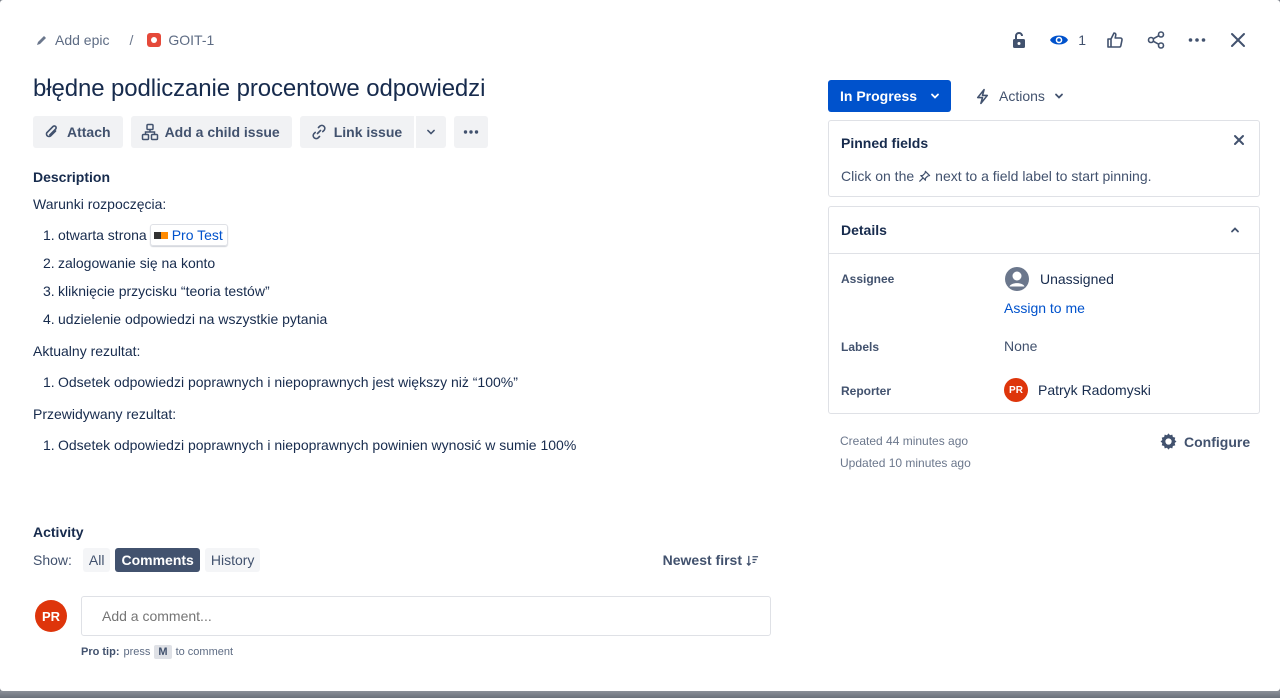 Image resolution: width=1280 pixels, height=698 pixels. I want to click on add-child-issue-button: Add a child issue, so click(211, 132).